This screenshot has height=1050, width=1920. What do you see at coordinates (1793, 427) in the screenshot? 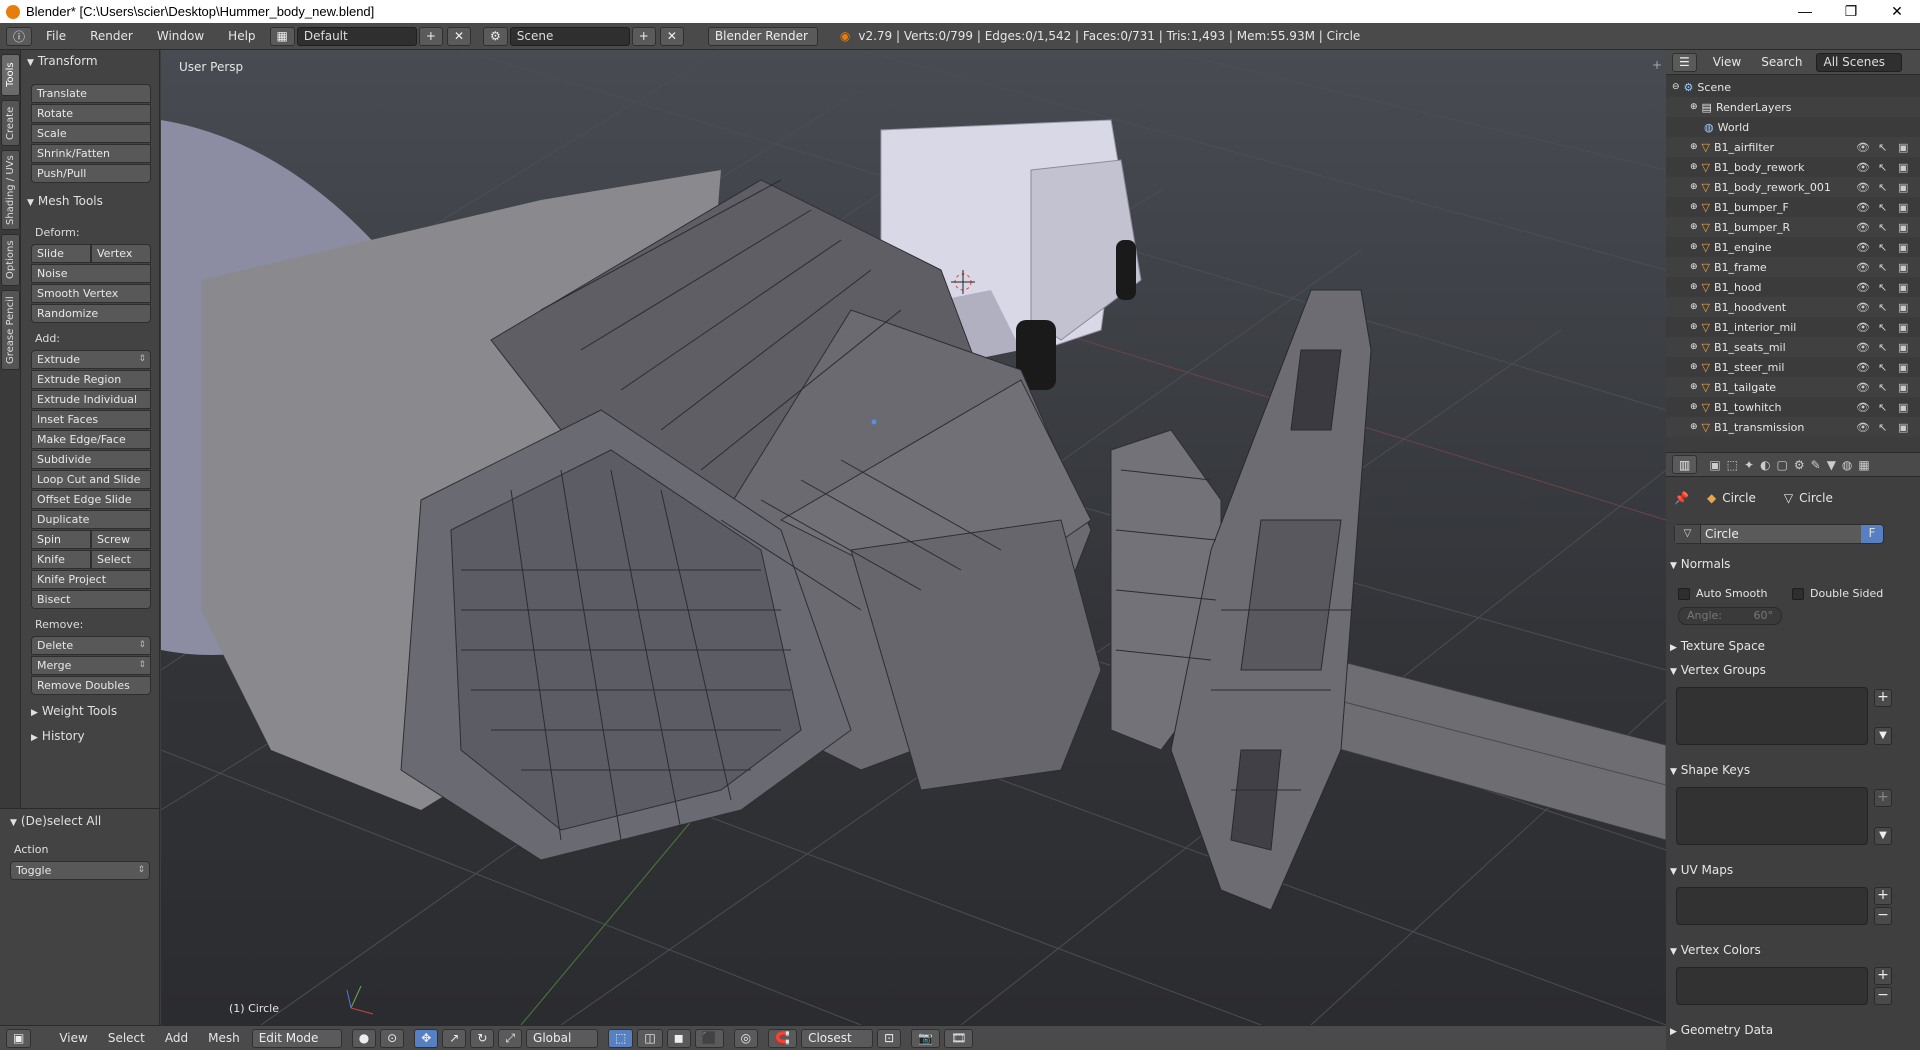
I see `outliner-object-row: ⊕ ▽ B1_transmission 👁 ↖ ▣` at bounding box center [1793, 427].